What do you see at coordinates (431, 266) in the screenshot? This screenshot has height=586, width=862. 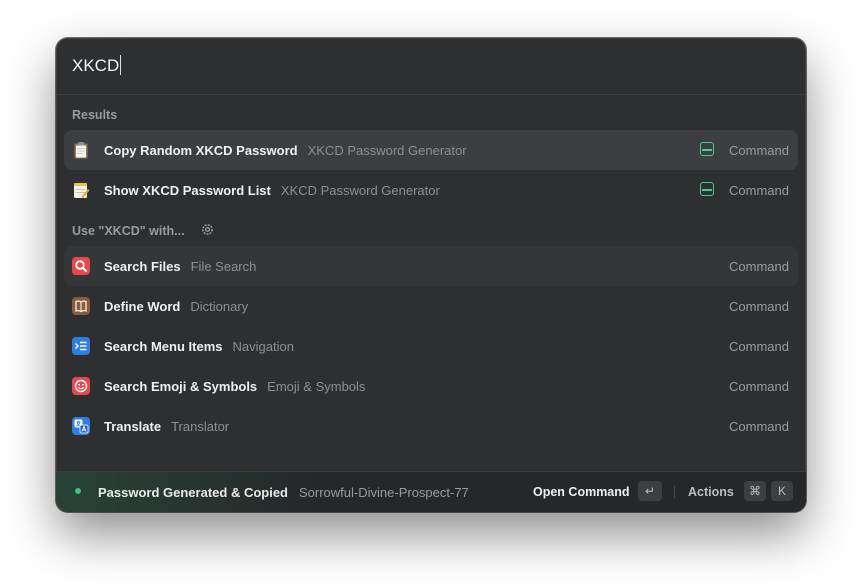 I see `fallback-row-search-files: Search Files File Search Command` at bounding box center [431, 266].